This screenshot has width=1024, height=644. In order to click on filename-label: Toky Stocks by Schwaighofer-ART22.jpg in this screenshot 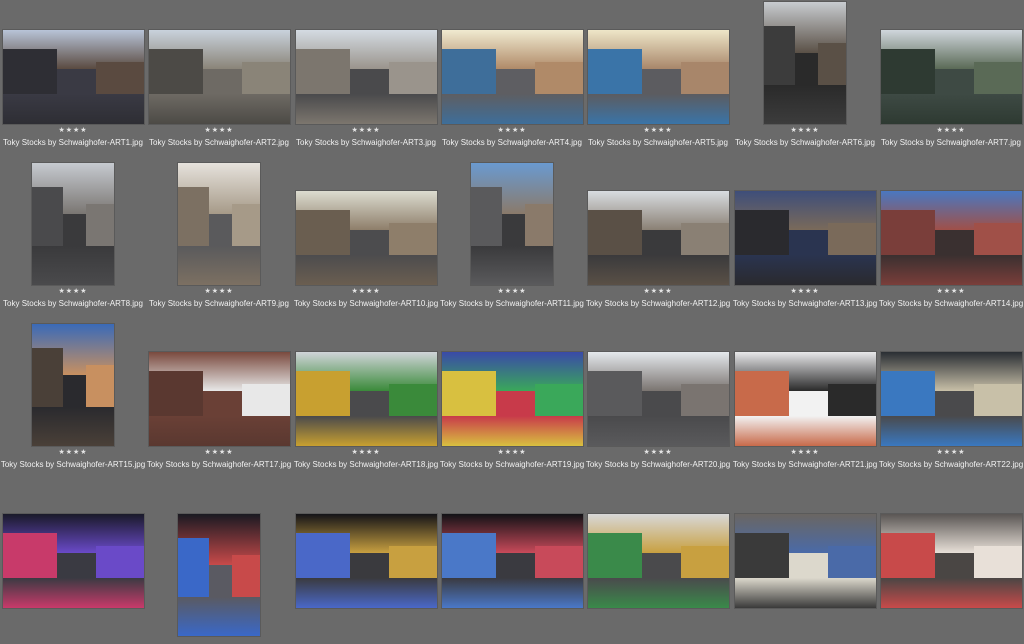, I will do `click(951, 464)`.